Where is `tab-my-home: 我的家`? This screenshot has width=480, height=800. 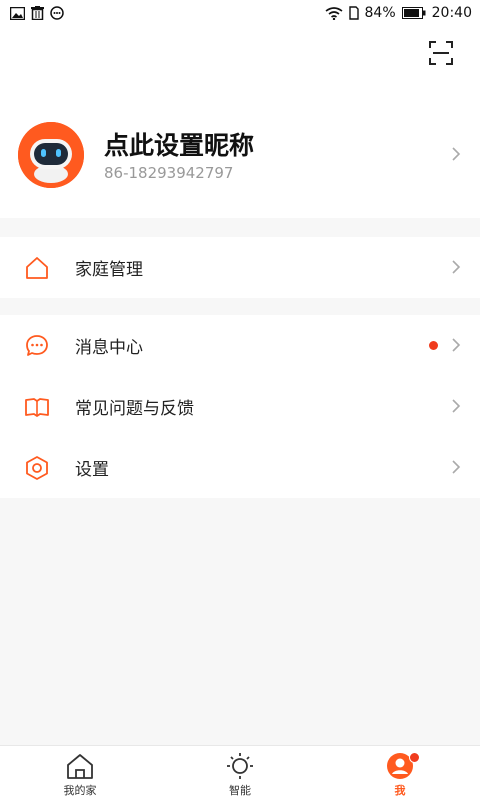
tab-my-home: 我的家 is located at coordinates (80, 773).